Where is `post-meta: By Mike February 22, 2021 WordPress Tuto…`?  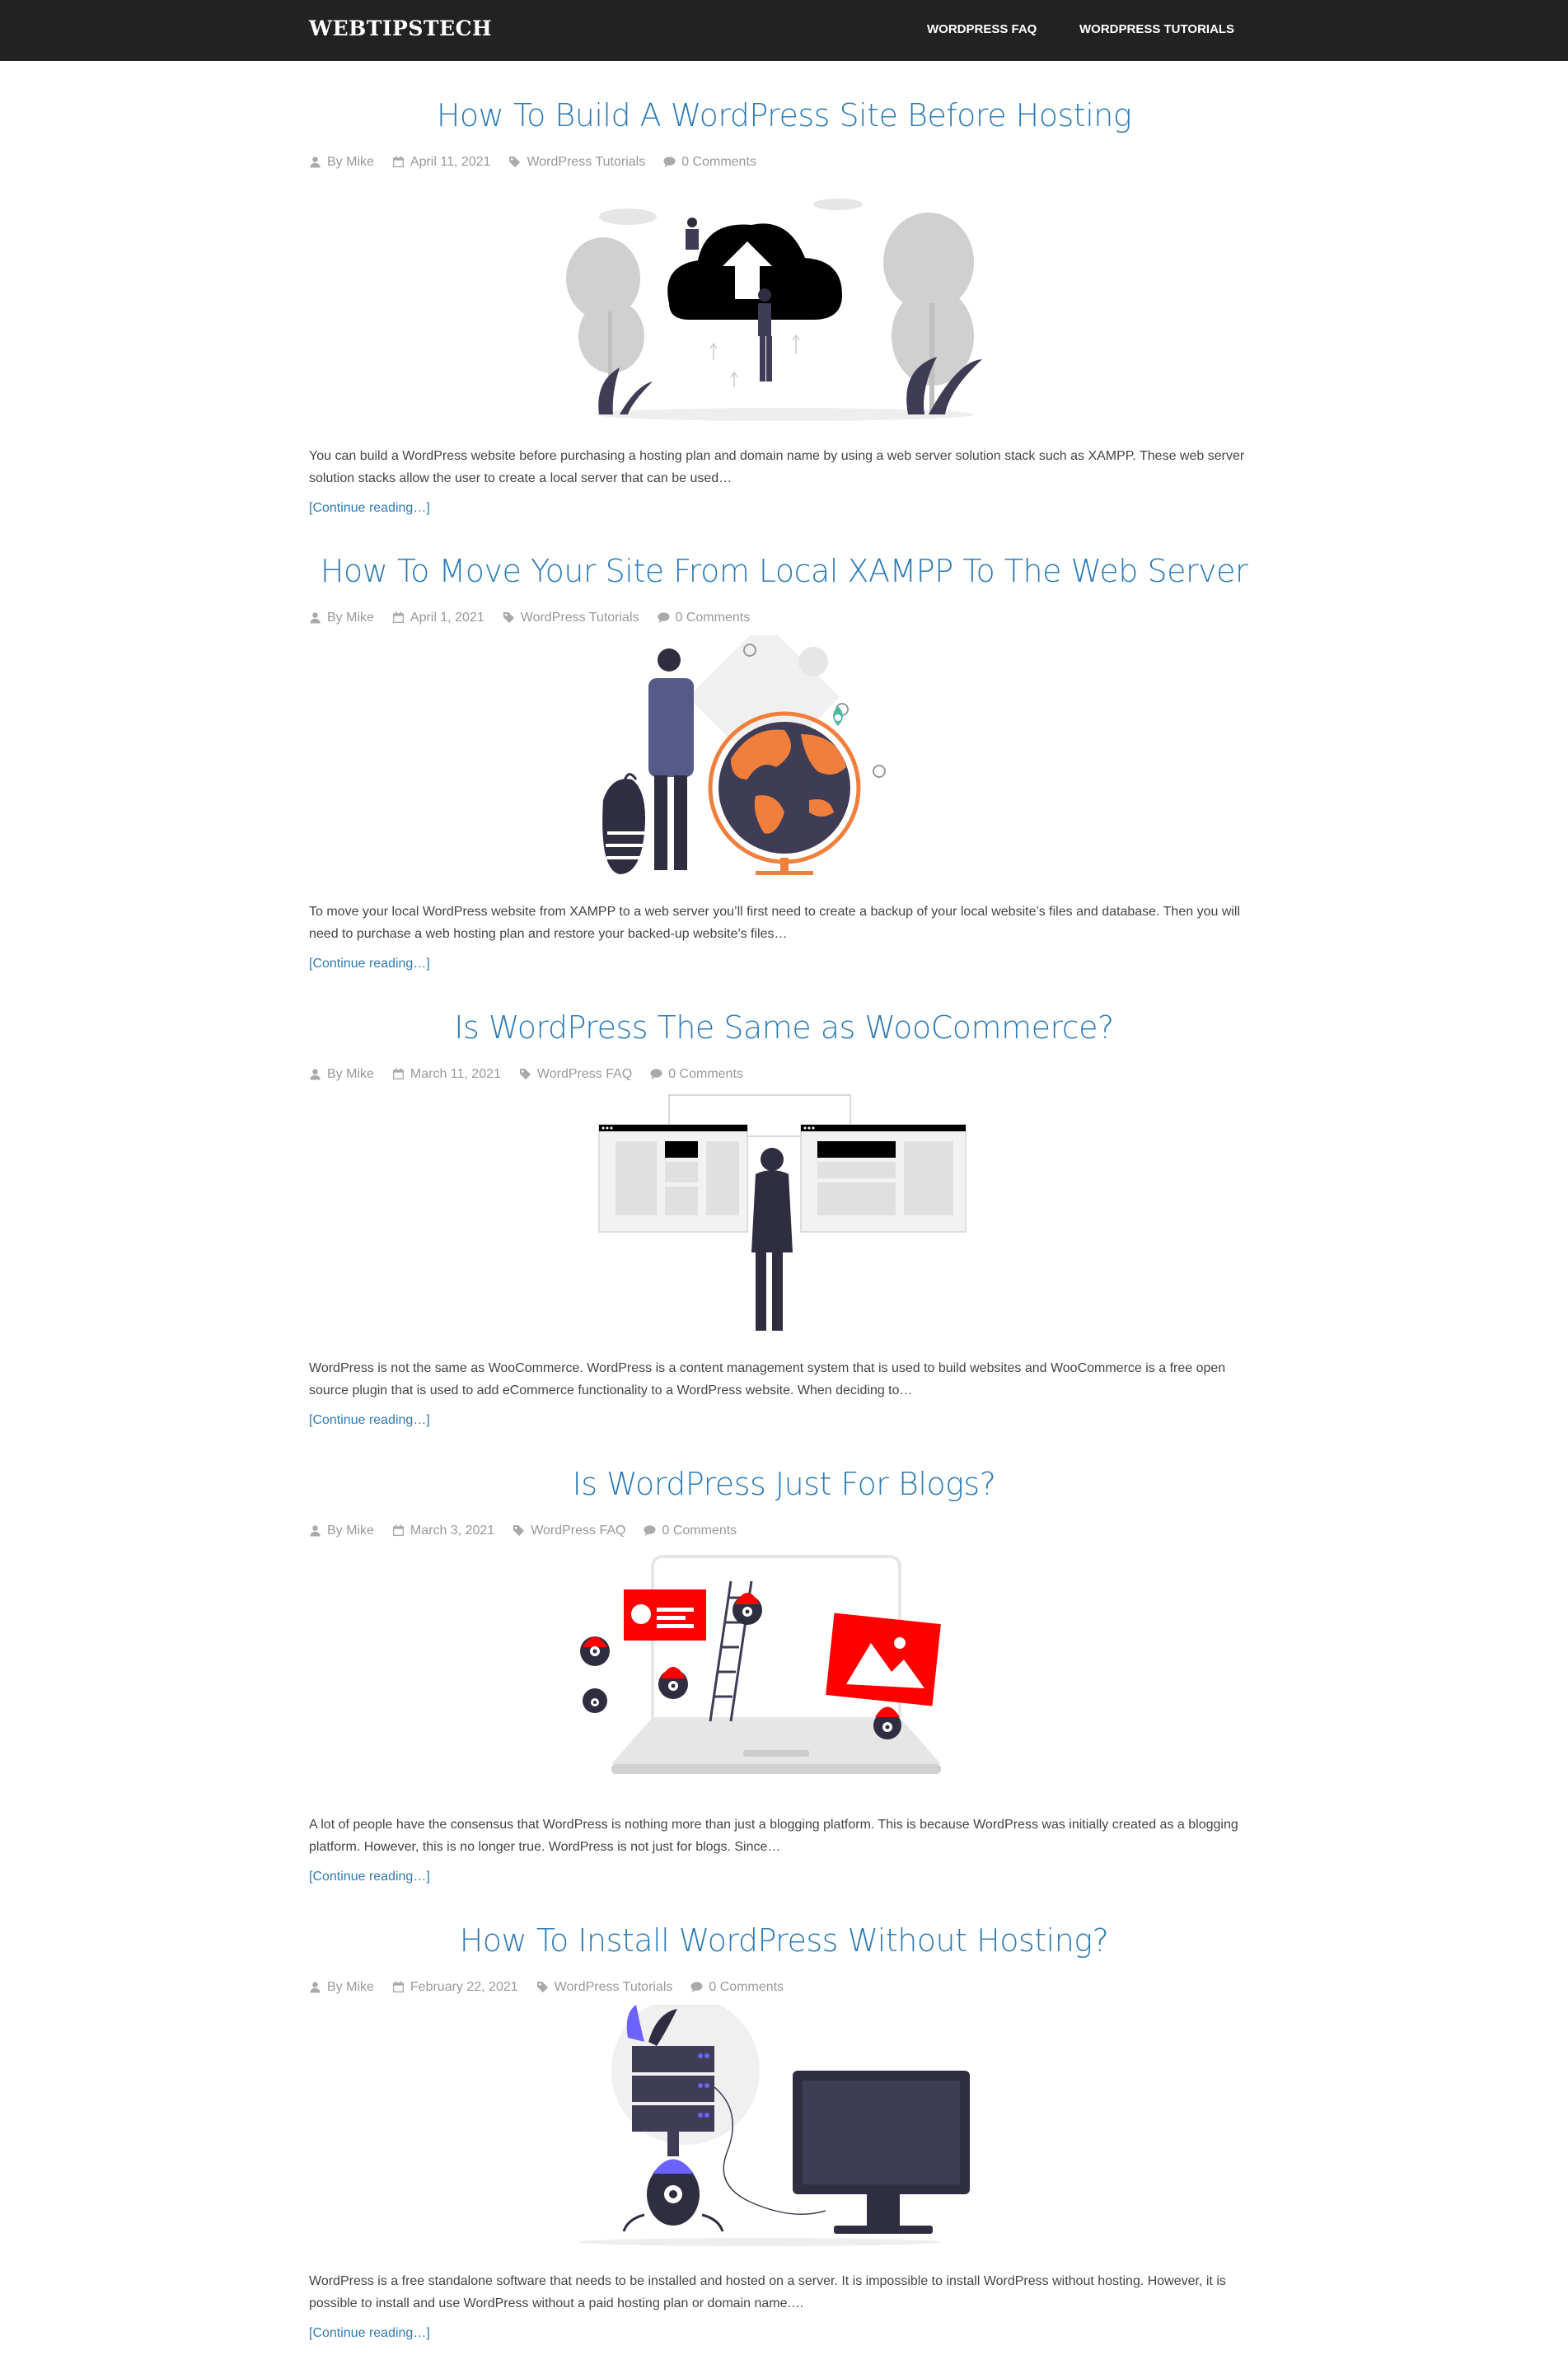 post-meta: By Mike February 22, 2021 WordPress Tuto… is located at coordinates (784, 1987).